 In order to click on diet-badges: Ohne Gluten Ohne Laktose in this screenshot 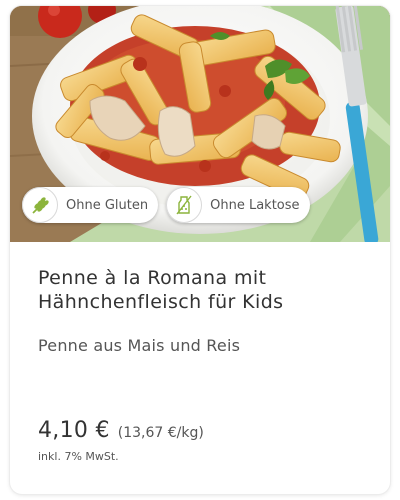, I will do `click(166, 205)`.